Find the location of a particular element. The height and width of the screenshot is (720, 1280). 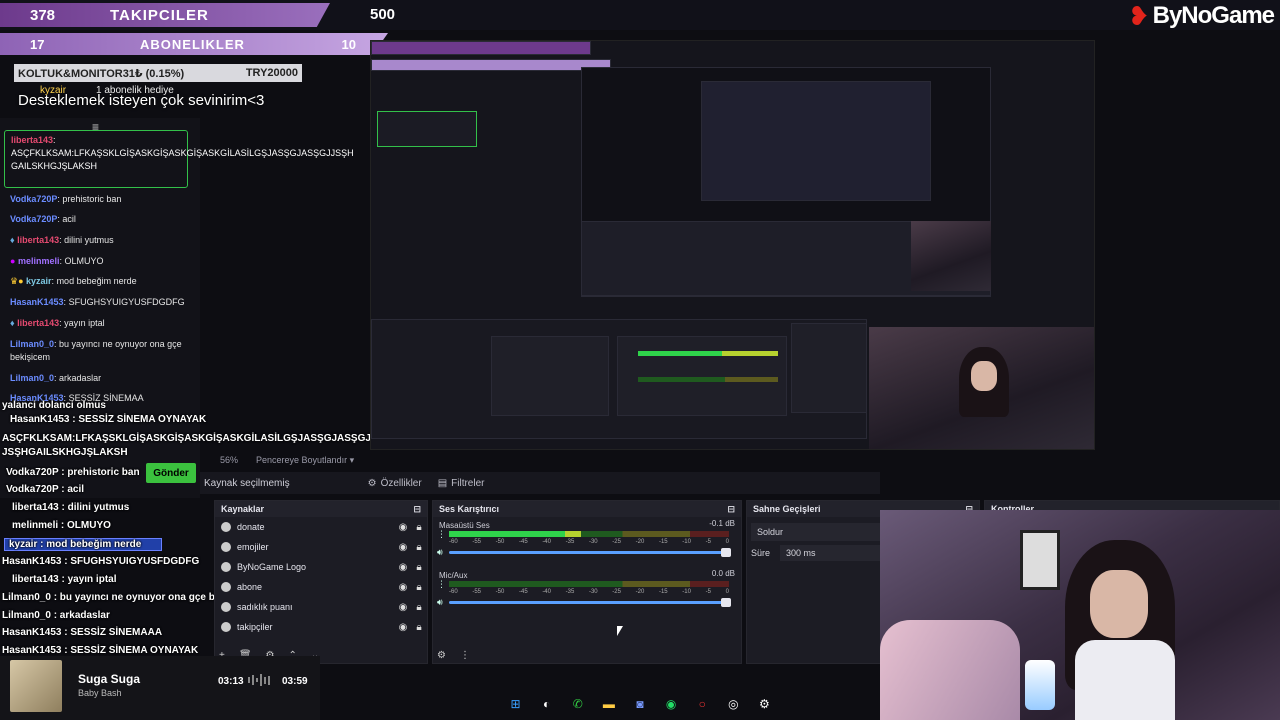

chat-line: HasanK1453: SFUGHSYUIGYUSFDGDFG is located at coordinates (97, 302).